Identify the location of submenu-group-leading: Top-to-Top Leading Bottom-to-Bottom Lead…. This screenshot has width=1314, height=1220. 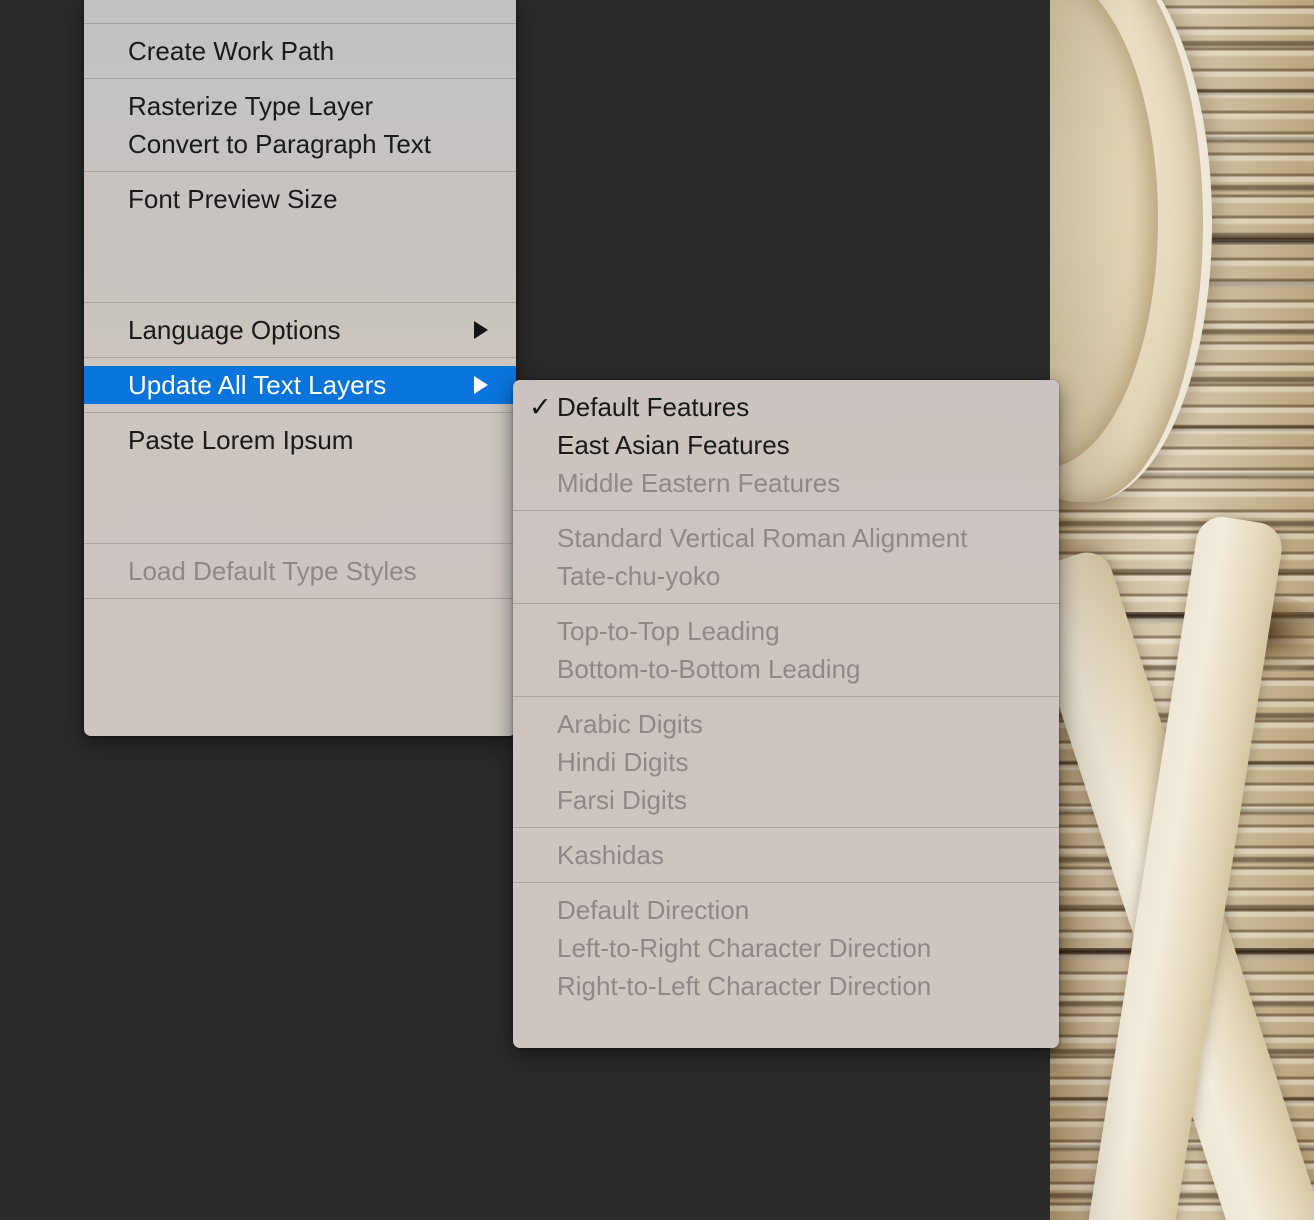
(786, 649).